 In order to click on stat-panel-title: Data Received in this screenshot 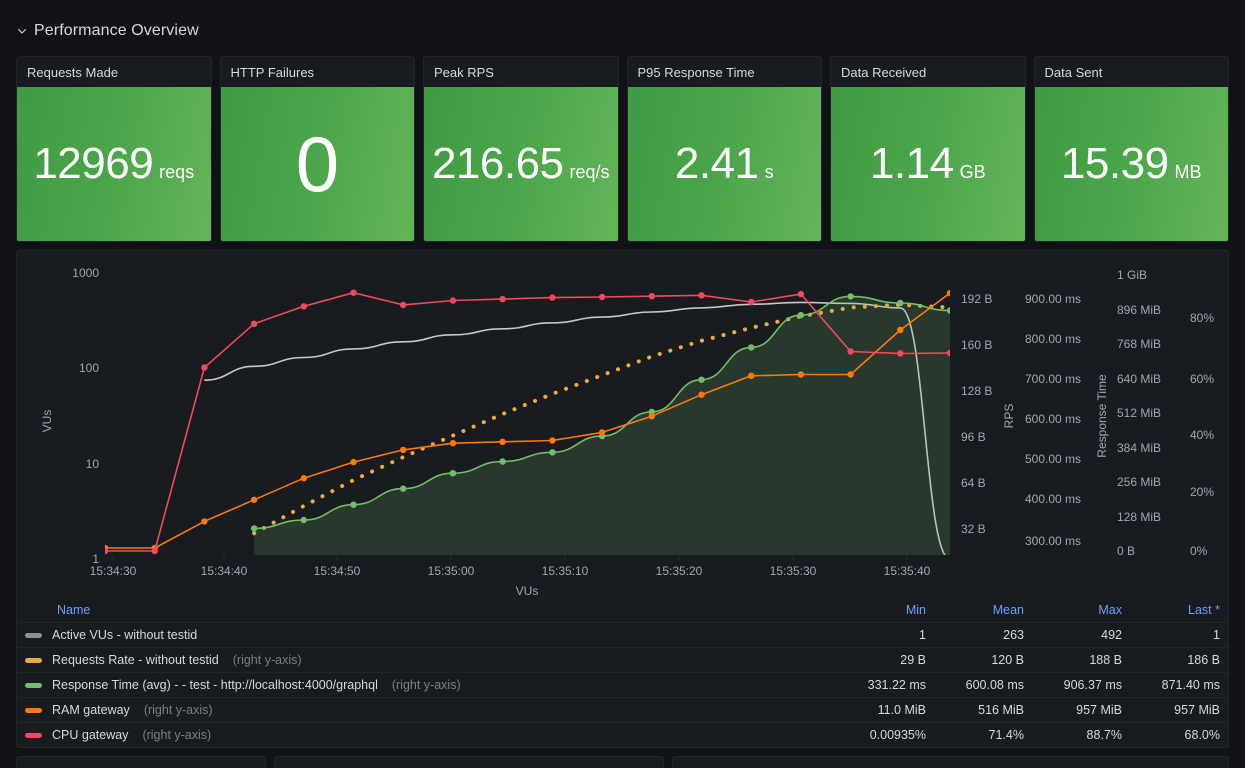, I will do `click(928, 72)`.